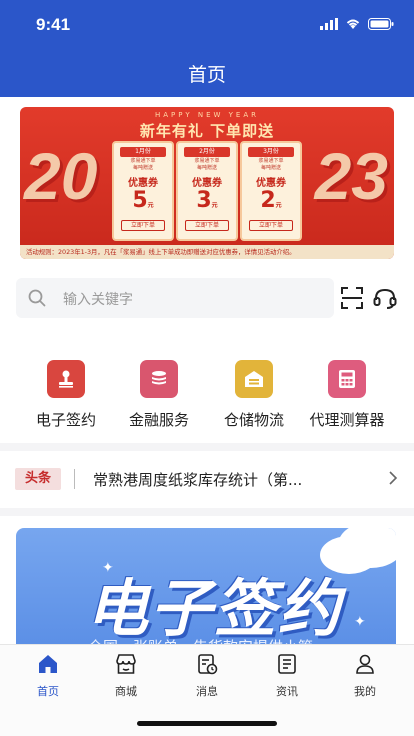  I want to click on coupon-amount: 2元, so click(271, 200).